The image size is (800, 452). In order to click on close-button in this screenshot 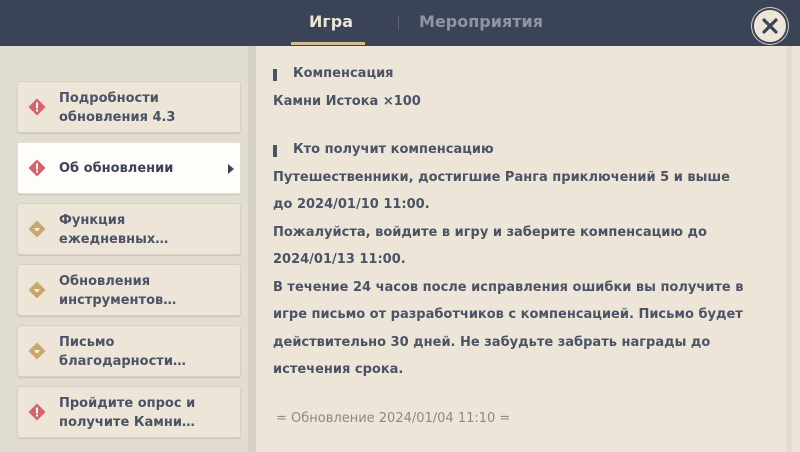, I will do `click(770, 26)`.